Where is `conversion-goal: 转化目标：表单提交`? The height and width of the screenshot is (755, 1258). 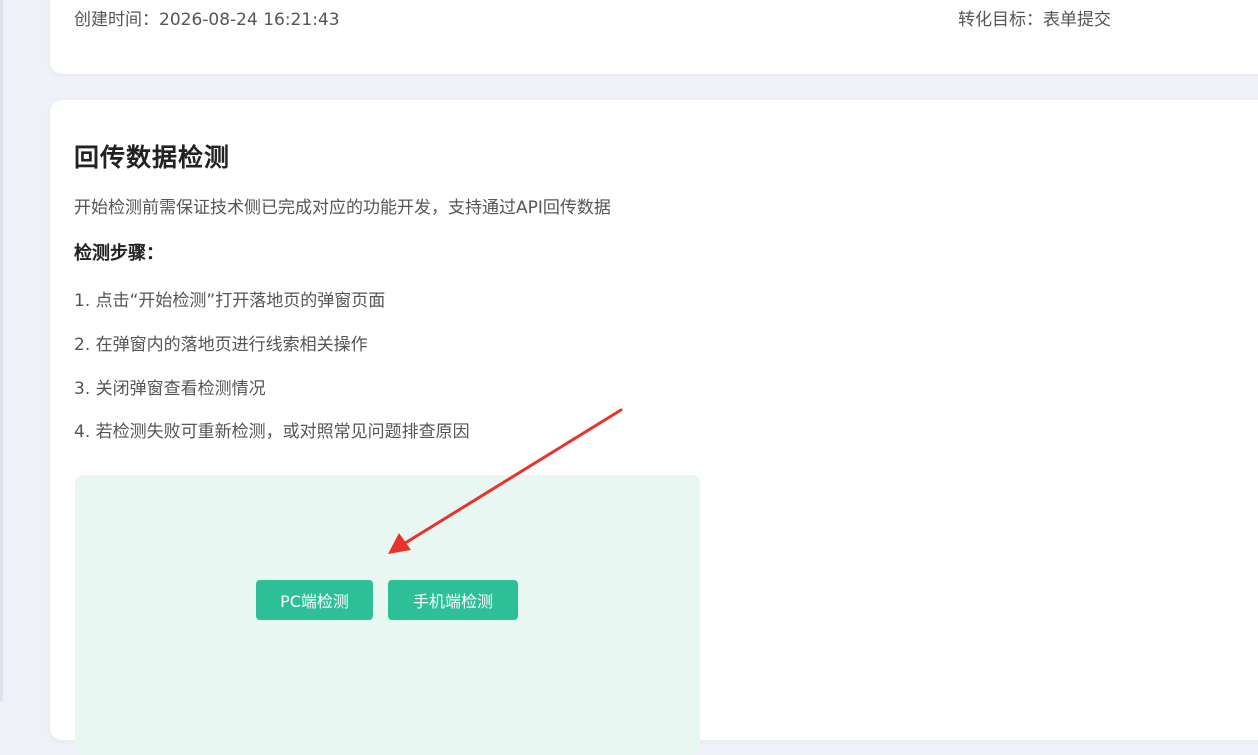
conversion-goal: 转化目标：表单提交 is located at coordinates (1034, 20).